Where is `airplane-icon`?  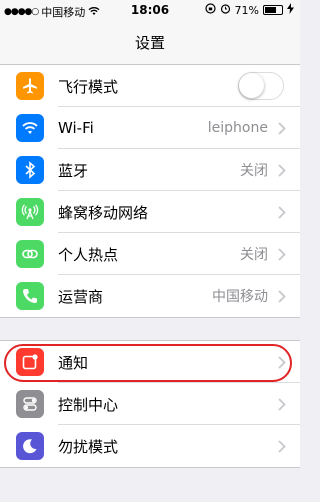 airplane-icon is located at coordinates (30, 86).